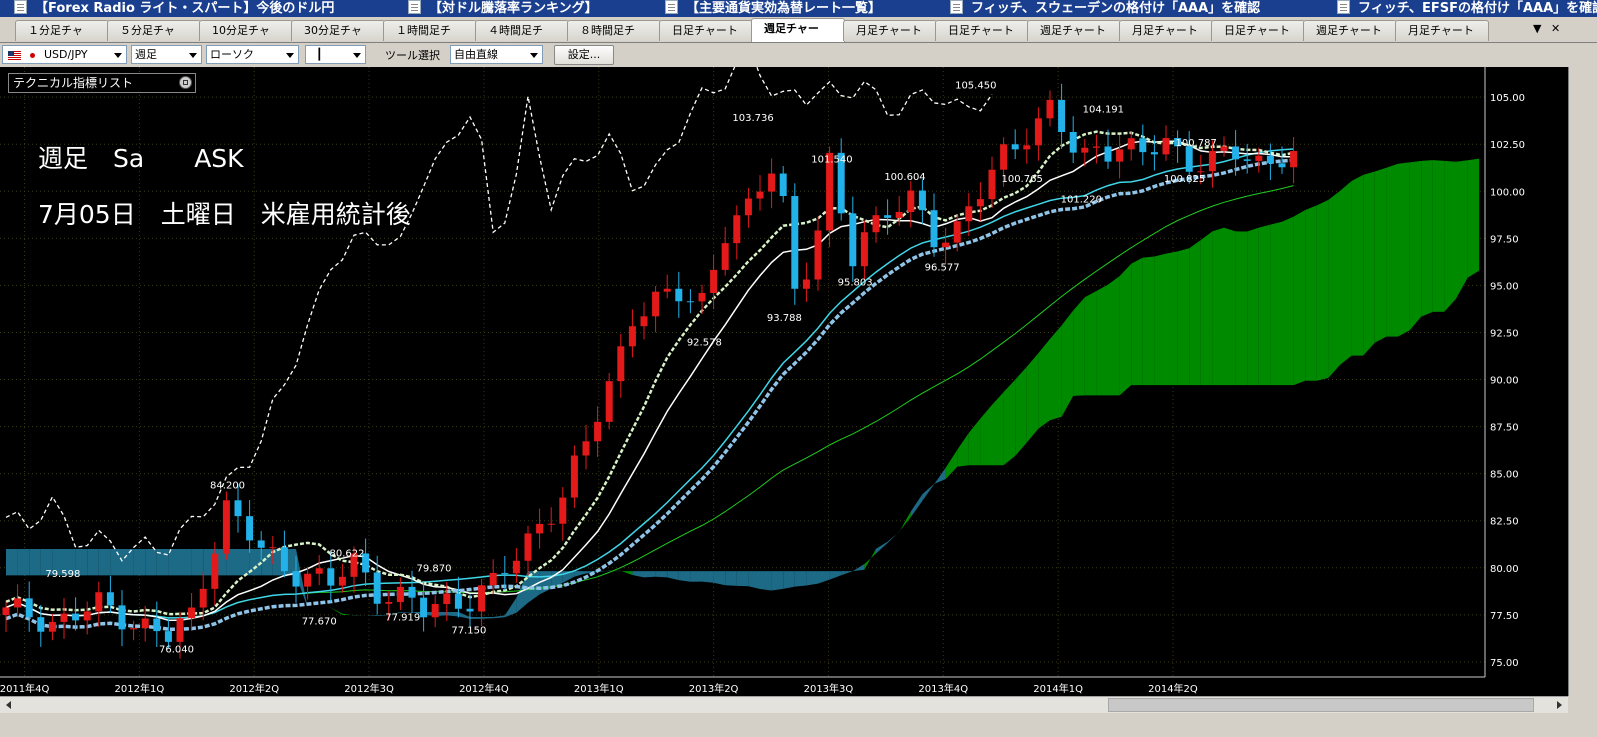  What do you see at coordinates (335, 54) in the screenshot?
I see `candle-style-select: ┃` at bounding box center [335, 54].